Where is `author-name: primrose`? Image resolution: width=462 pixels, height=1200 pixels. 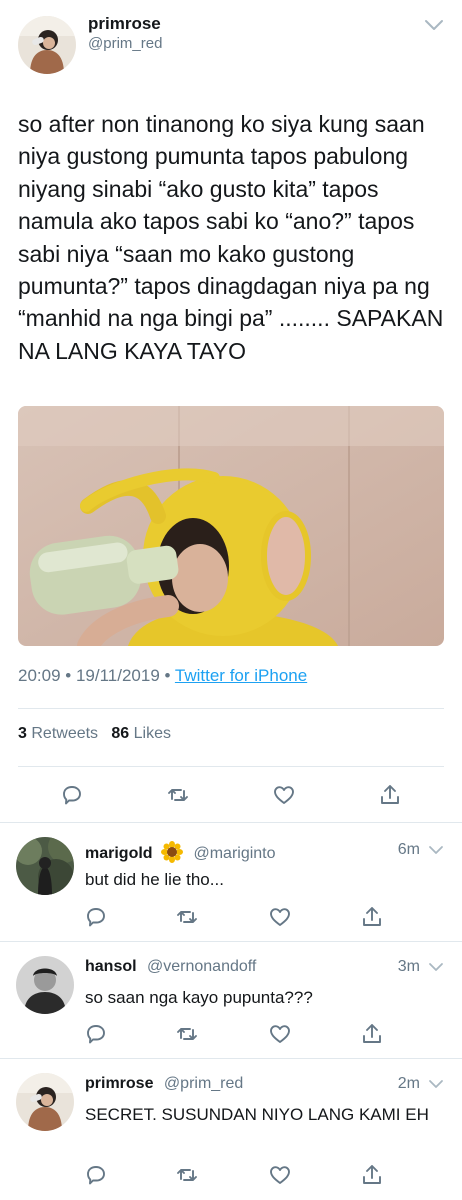 author-name: primrose is located at coordinates (124, 24).